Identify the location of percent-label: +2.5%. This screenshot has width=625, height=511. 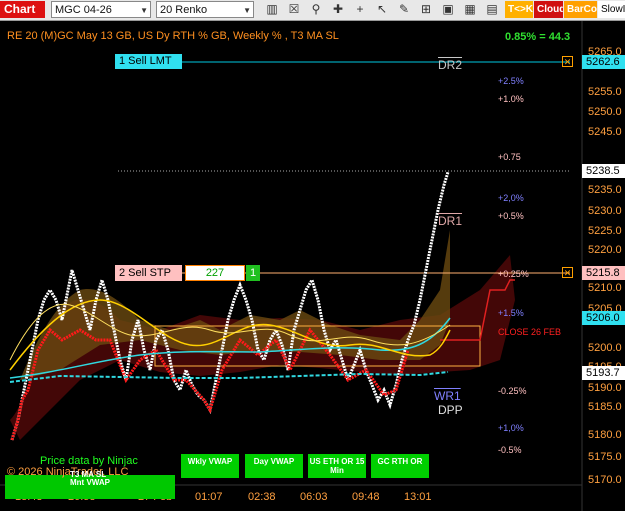
(511, 81).